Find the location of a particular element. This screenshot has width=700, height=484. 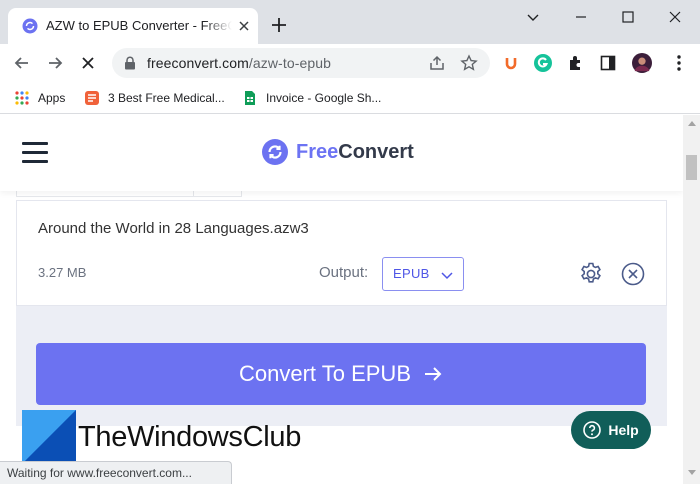

back-icon is located at coordinates (22, 63).